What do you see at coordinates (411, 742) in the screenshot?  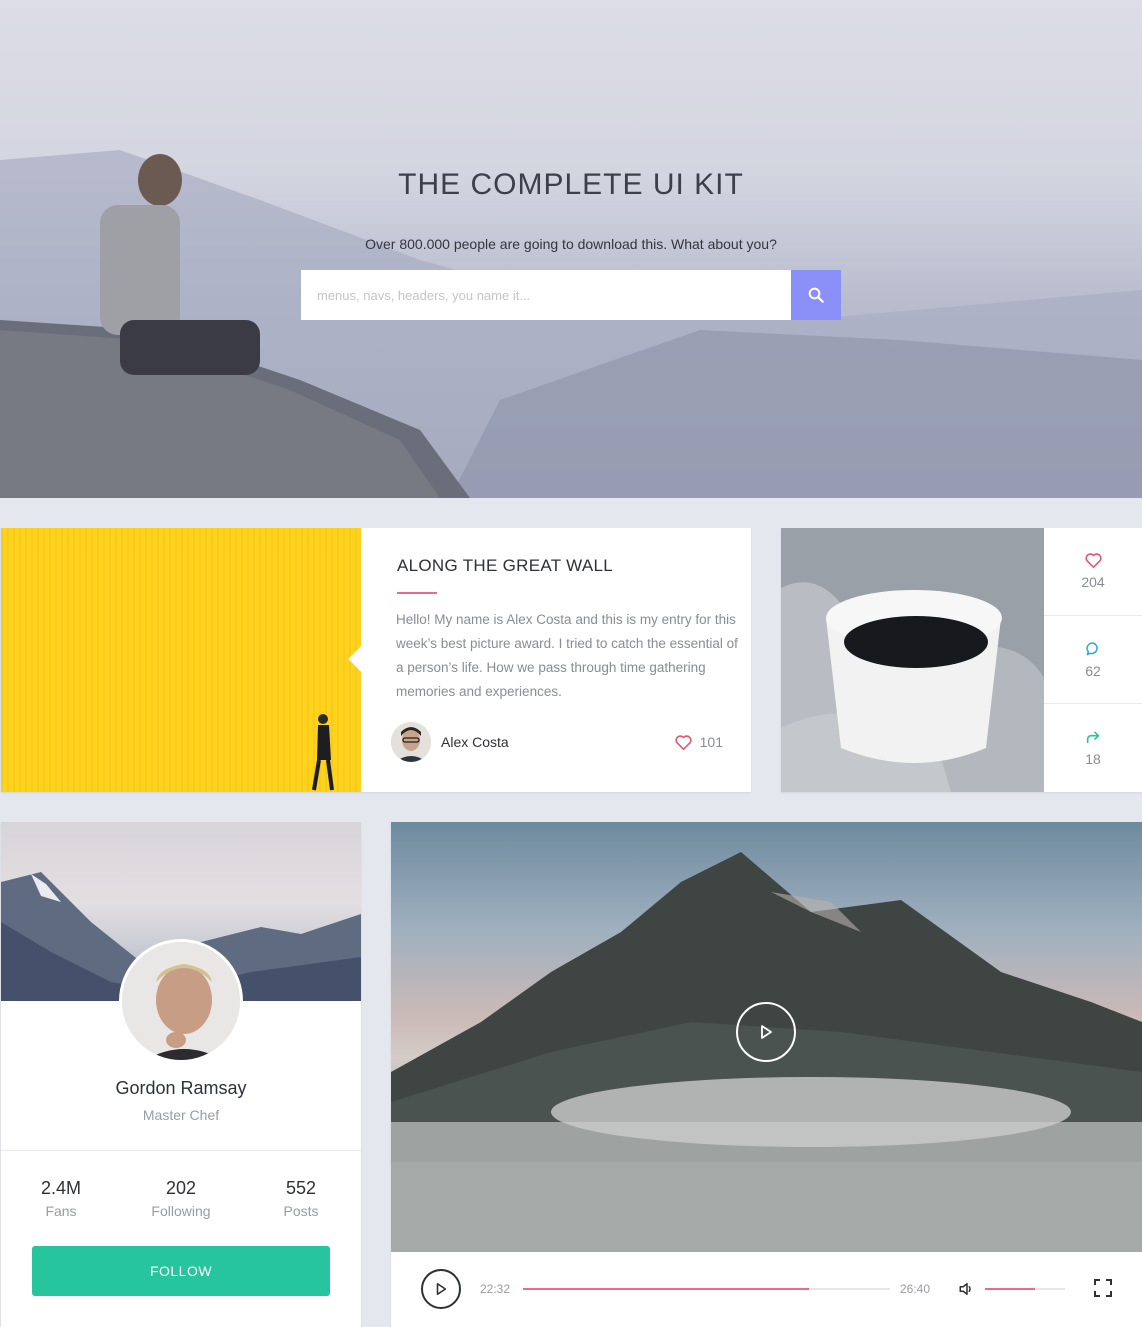 I see `author-avatar` at bounding box center [411, 742].